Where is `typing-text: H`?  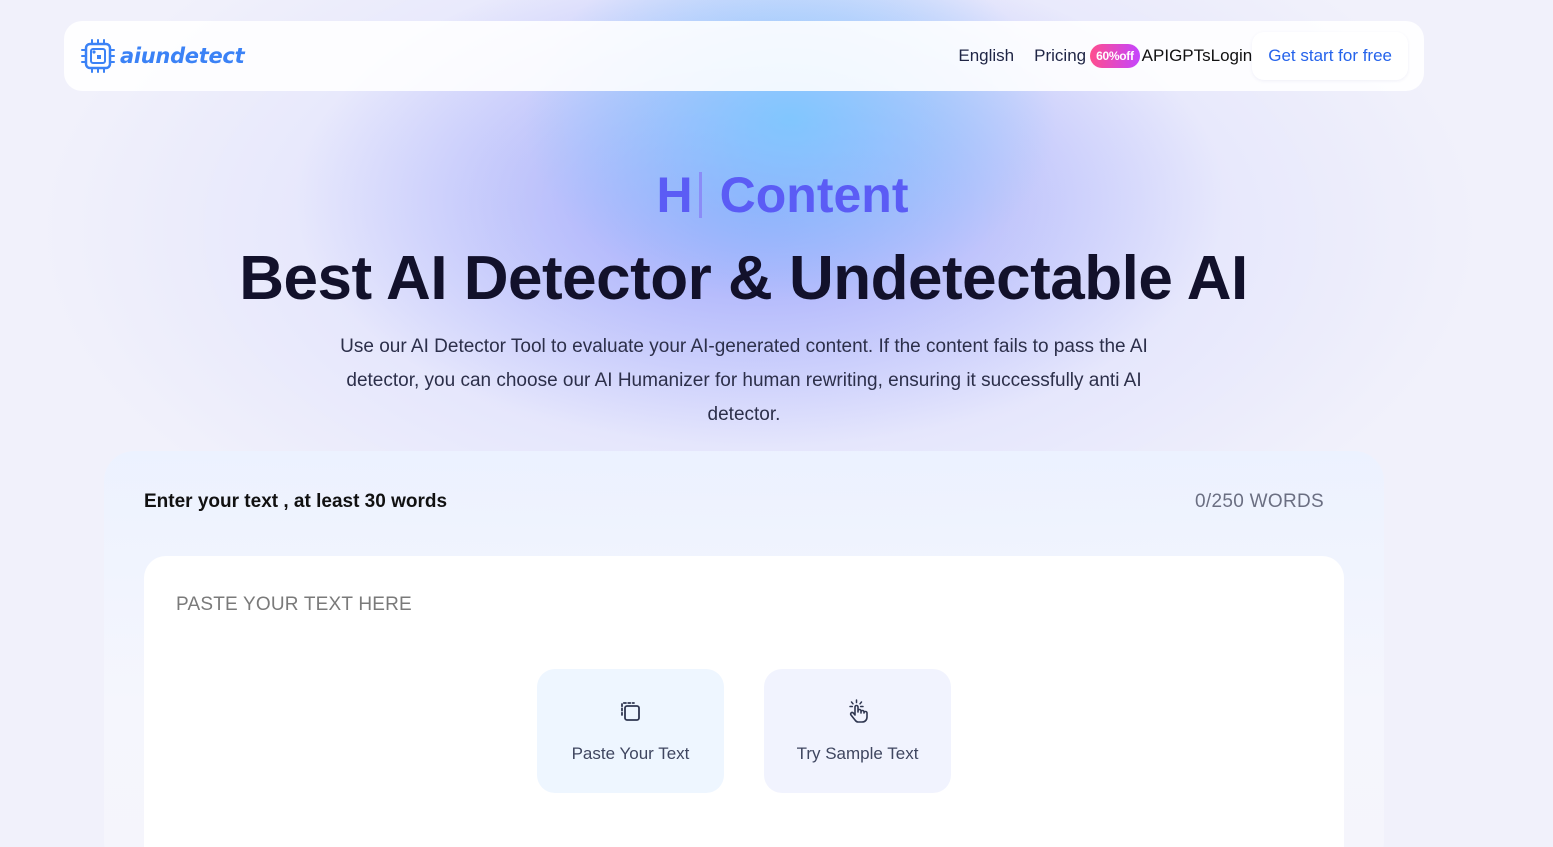 typing-text: H is located at coordinates (674, 195).